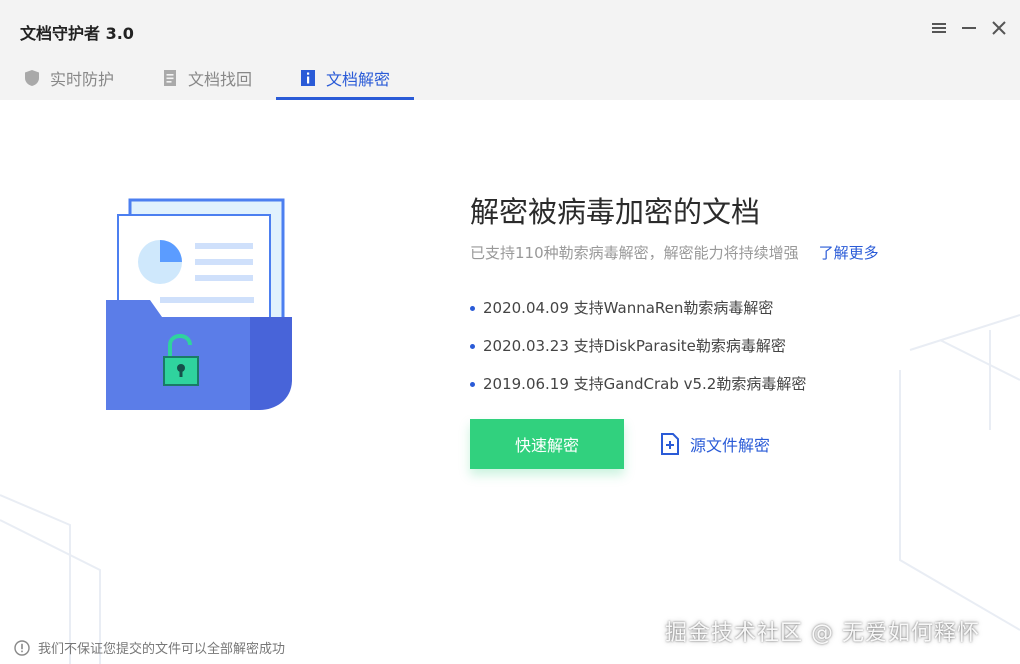  Describe the element at coordinates (220, 79) in the screenshot. I see `tab-label: 文档找回` at that location.